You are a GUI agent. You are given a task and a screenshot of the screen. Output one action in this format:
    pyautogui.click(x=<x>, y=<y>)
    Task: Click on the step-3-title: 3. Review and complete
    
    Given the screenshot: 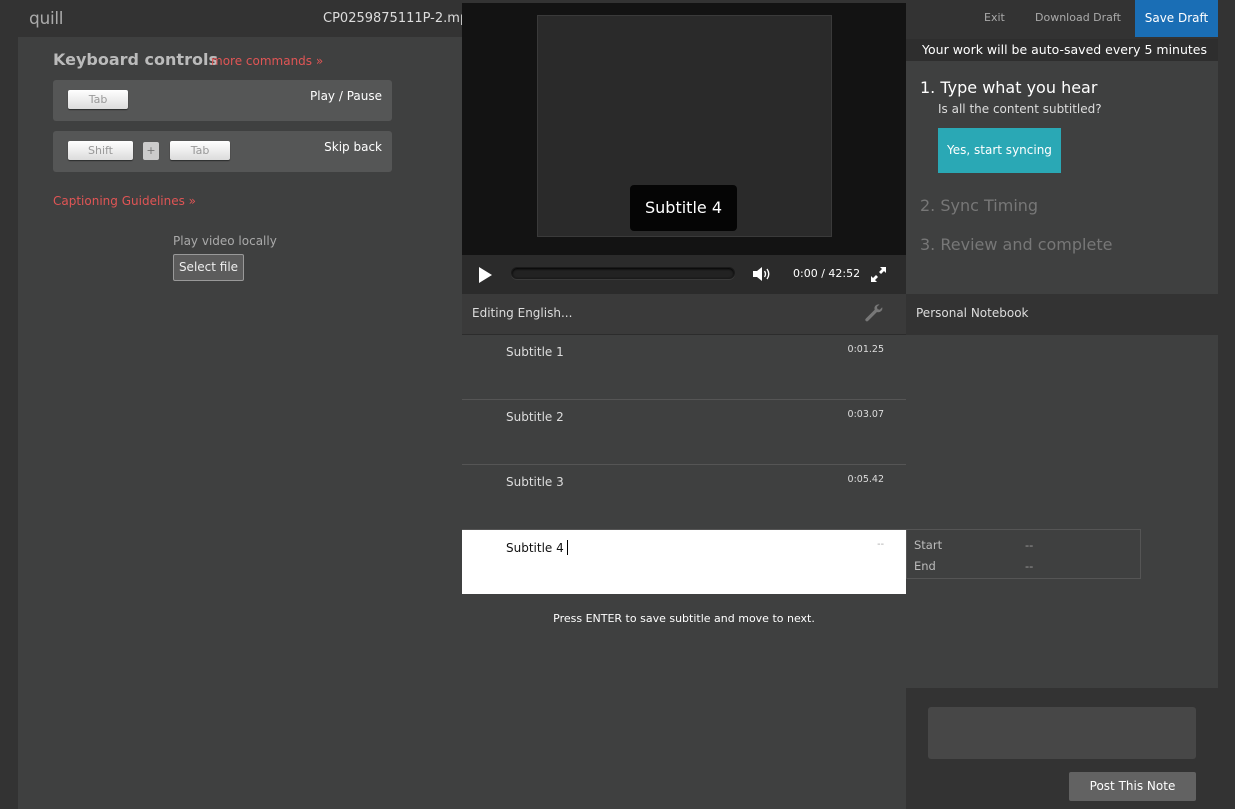 What is the action you would take?
    pyautogui.click(x=1016, y=244)
    